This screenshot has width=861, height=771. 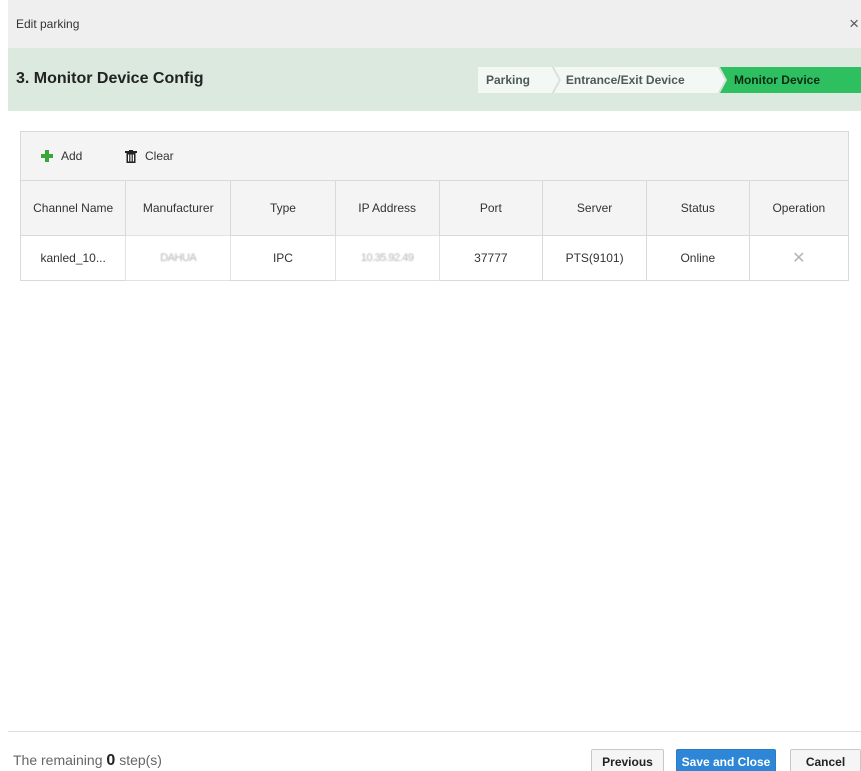 I want to click on footer-divider, so click(x=434, y=731).